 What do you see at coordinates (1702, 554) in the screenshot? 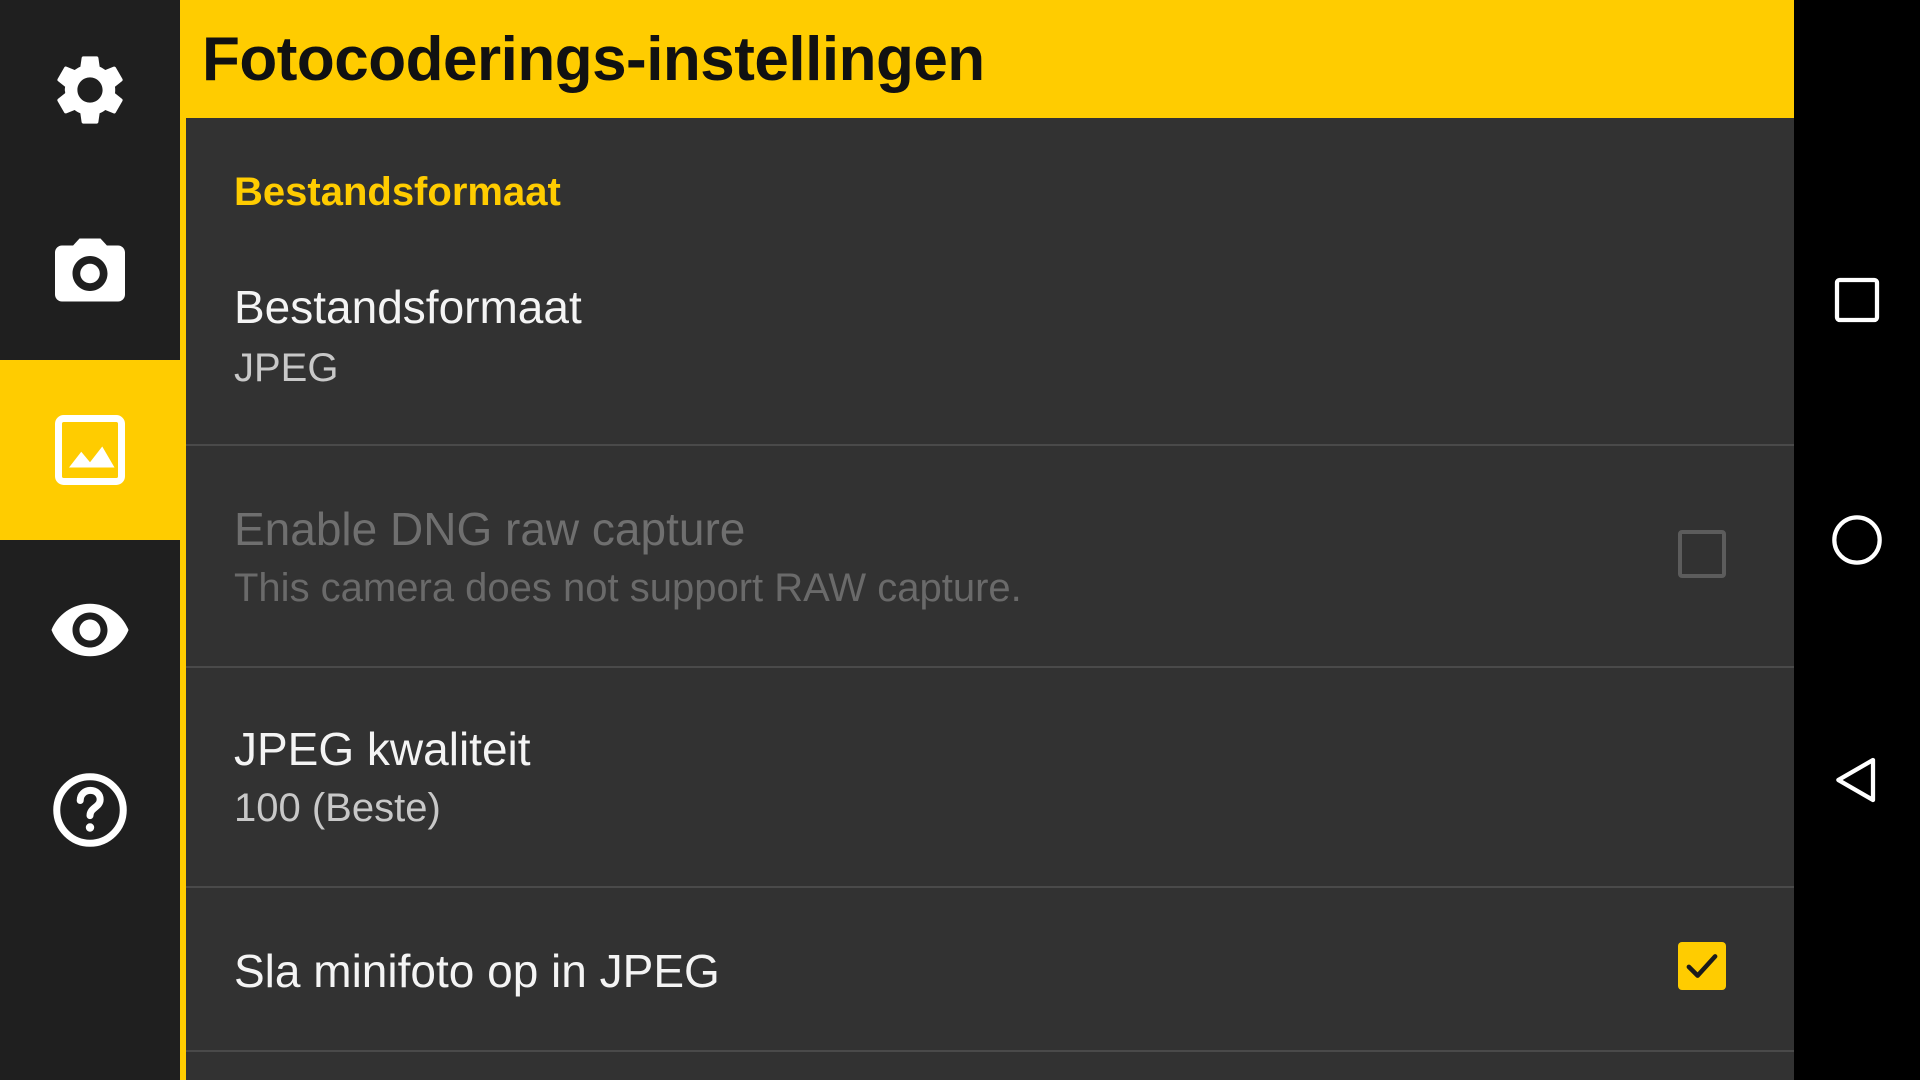
I see `dng-raw-checkbox` at bounding box center [1702, 554].